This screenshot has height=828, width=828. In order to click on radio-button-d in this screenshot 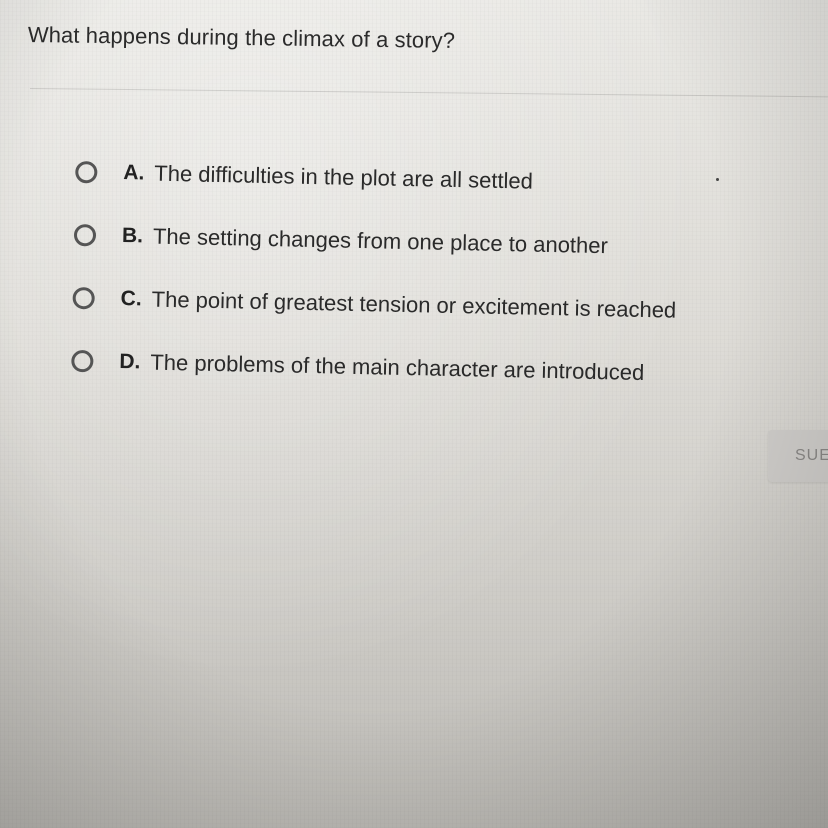, I will do `click(82, 360)`.